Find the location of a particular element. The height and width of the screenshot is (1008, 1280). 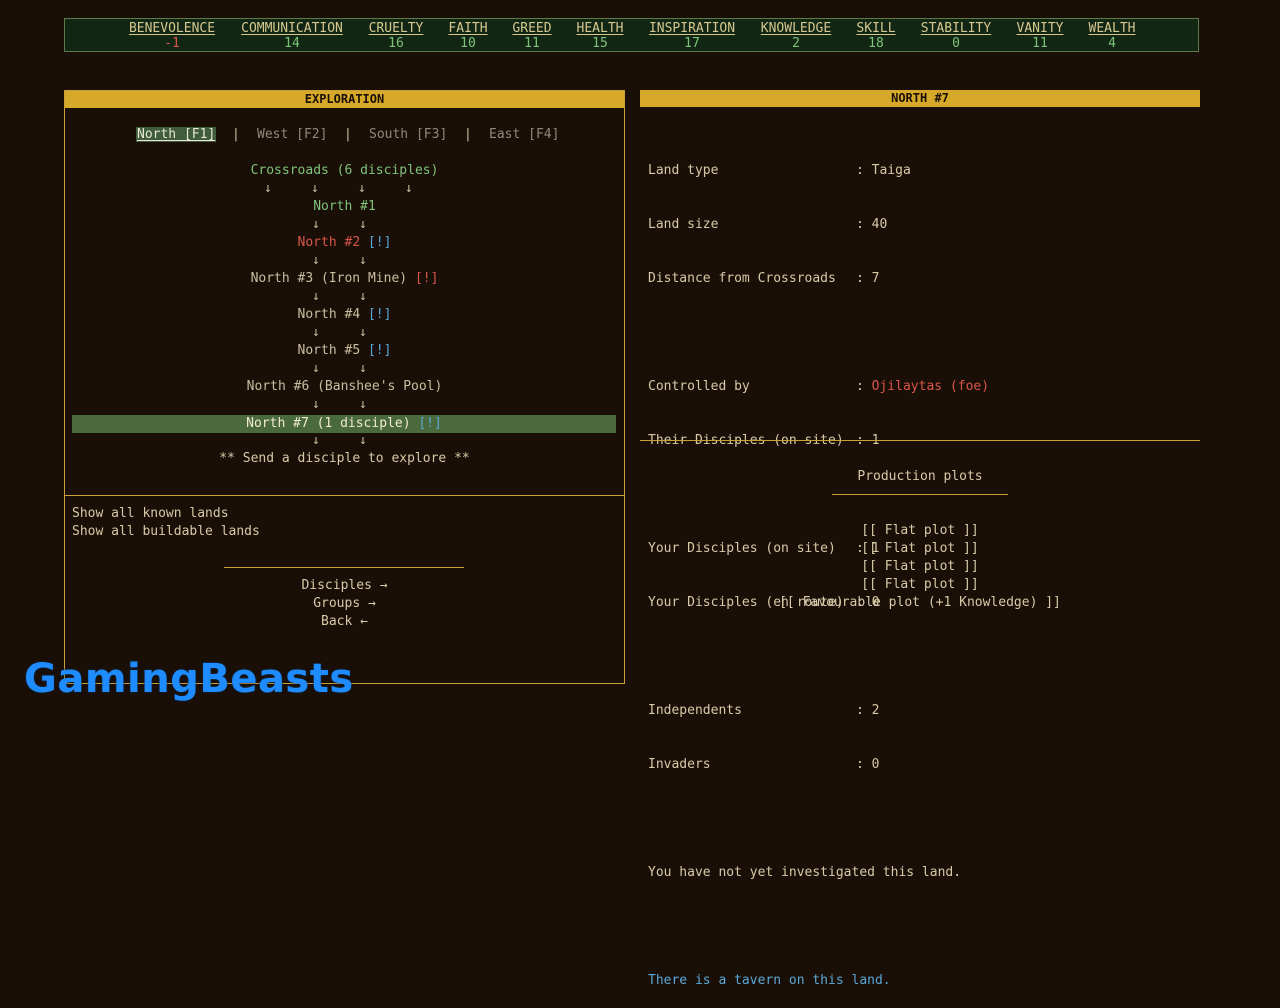

tab-south: South [F3] is located at coordinates (408, 134).